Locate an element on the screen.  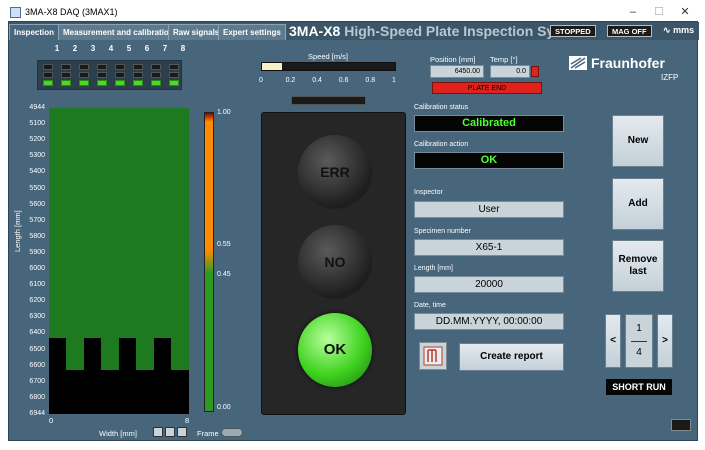
pager-current: 1 is located at coordinates (639, 328).